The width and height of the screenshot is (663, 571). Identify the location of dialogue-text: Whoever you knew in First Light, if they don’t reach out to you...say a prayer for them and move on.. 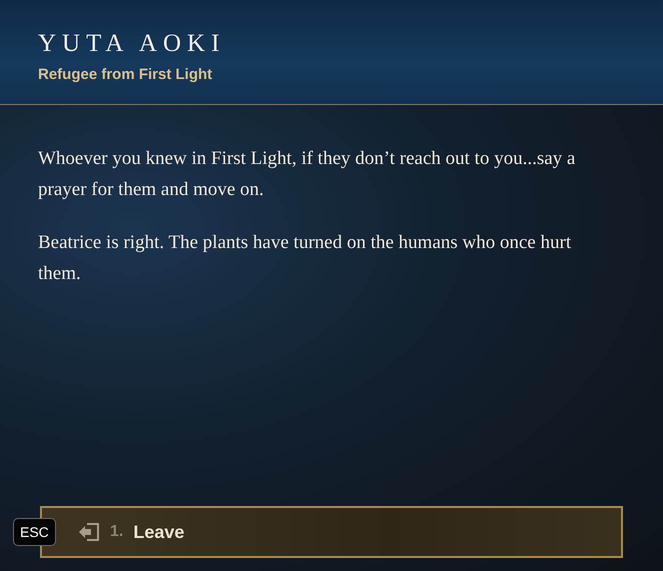
(307, 174).